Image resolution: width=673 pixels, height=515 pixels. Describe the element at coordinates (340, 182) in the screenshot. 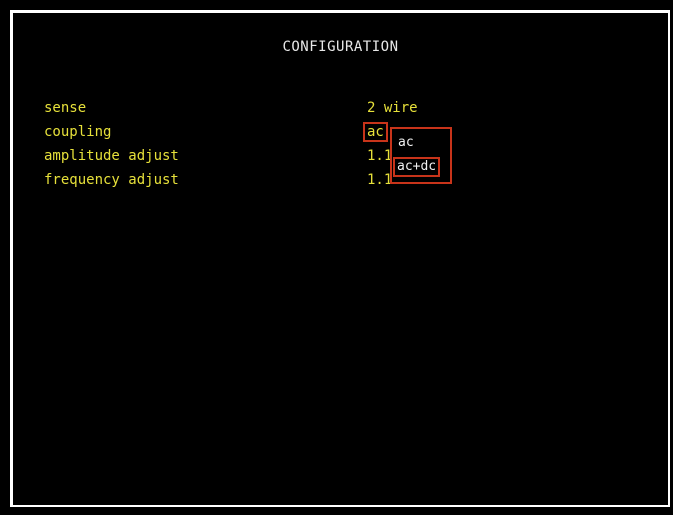

I see `config-row-frequency-adjust: frequency adjust 1.1000%` at that location.